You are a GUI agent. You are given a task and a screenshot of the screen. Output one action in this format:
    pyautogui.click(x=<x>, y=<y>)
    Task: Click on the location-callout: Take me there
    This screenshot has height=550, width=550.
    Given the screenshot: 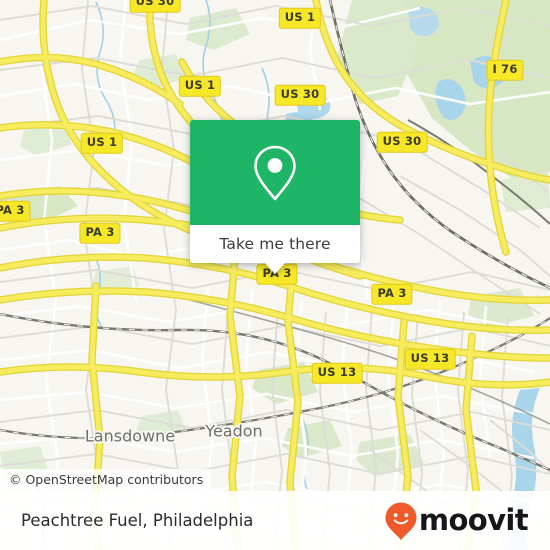 What is the action you would take?
    pyautogui.click(x=275, y=197)
    